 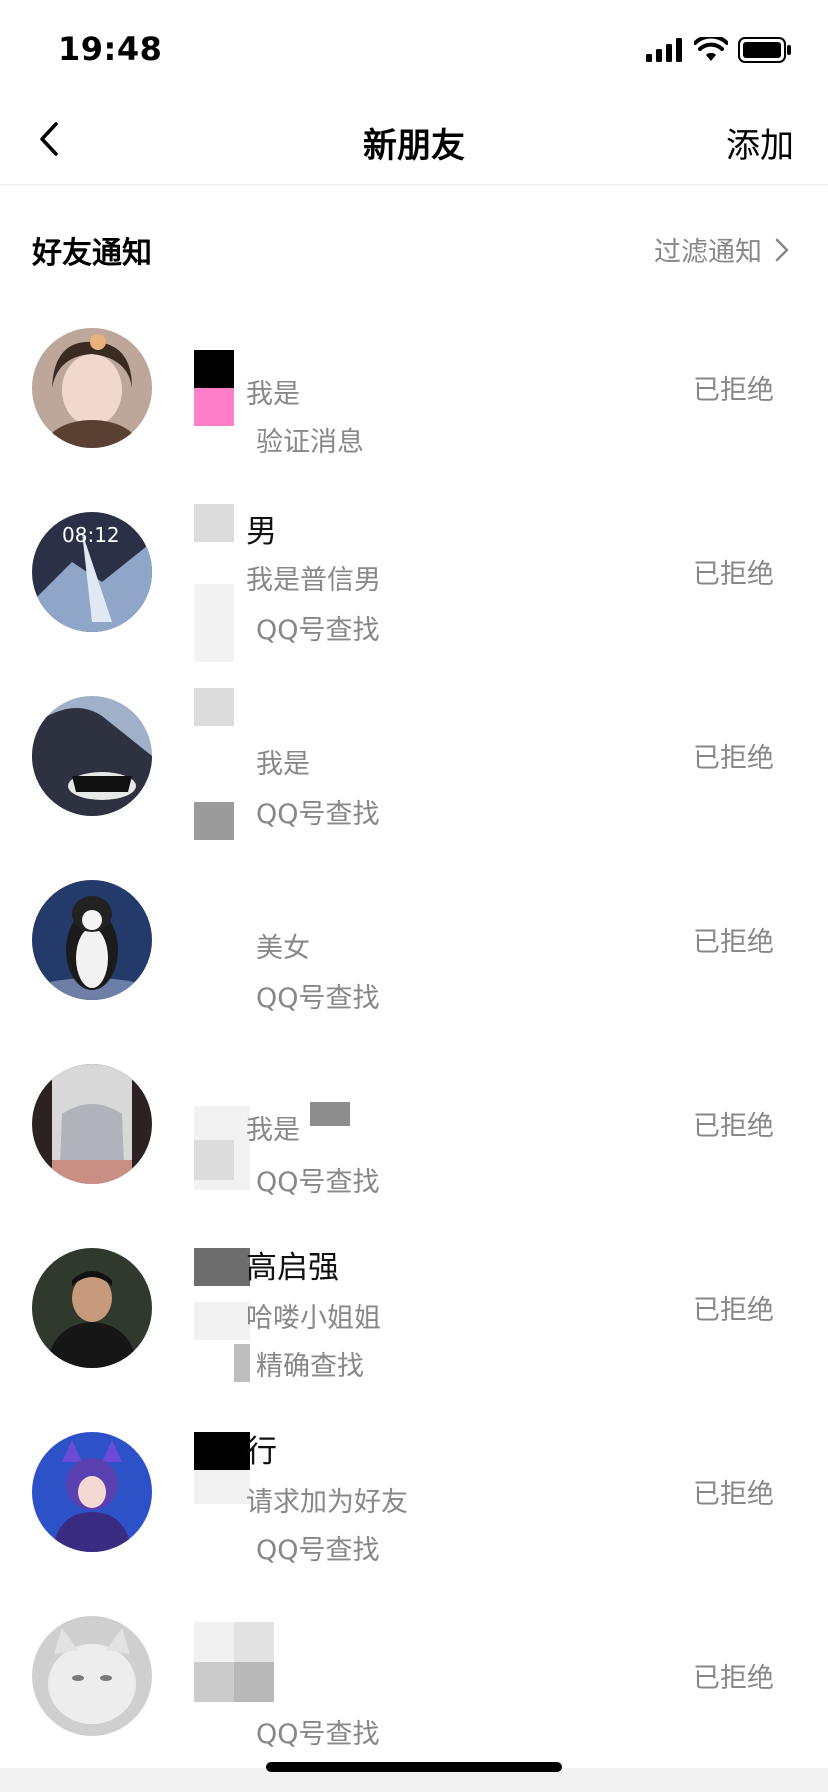 What do you see at coordinates (414, 1496) in the screenshot?
I see `friend-request-row: 行 请求加为好友 QQ号查找 已拒绝` at bounding box center [414, 1496].